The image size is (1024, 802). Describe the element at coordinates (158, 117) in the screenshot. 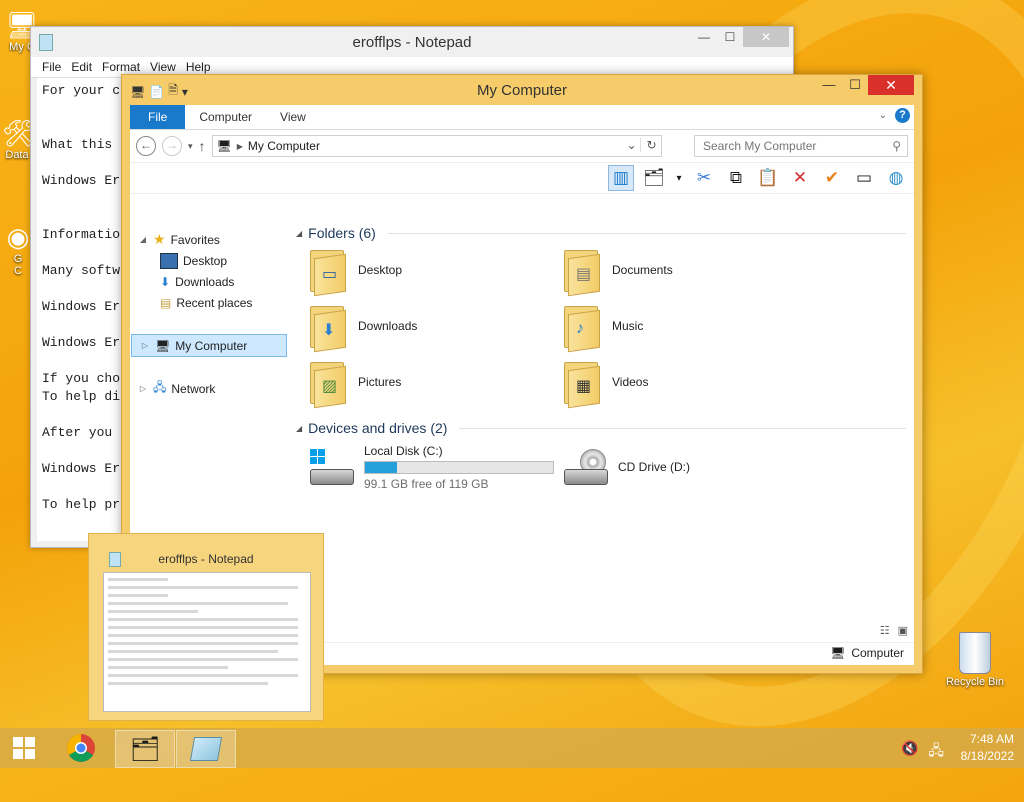

I see `tab-file: File` at that location.